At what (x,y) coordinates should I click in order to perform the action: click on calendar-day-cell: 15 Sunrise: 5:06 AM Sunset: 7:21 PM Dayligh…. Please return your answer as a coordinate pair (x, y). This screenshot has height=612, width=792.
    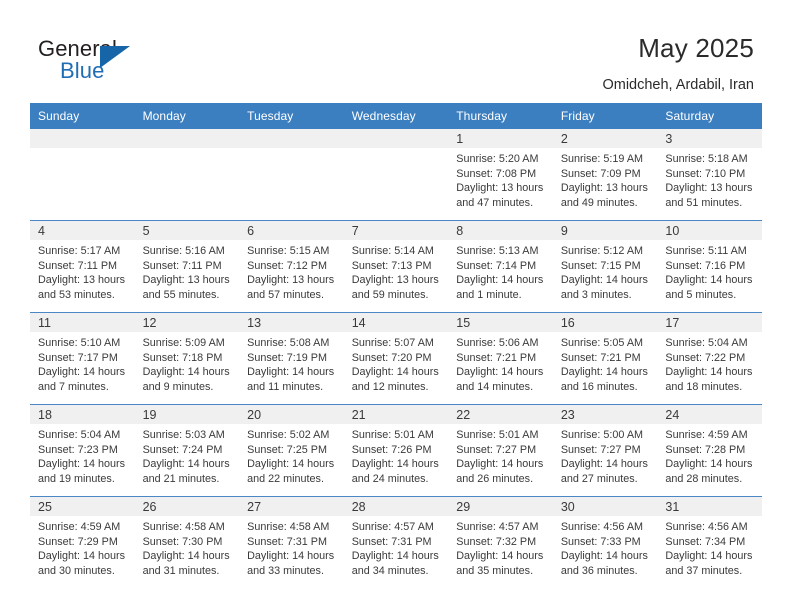
    Looking at the image, I should click on (500, 358).